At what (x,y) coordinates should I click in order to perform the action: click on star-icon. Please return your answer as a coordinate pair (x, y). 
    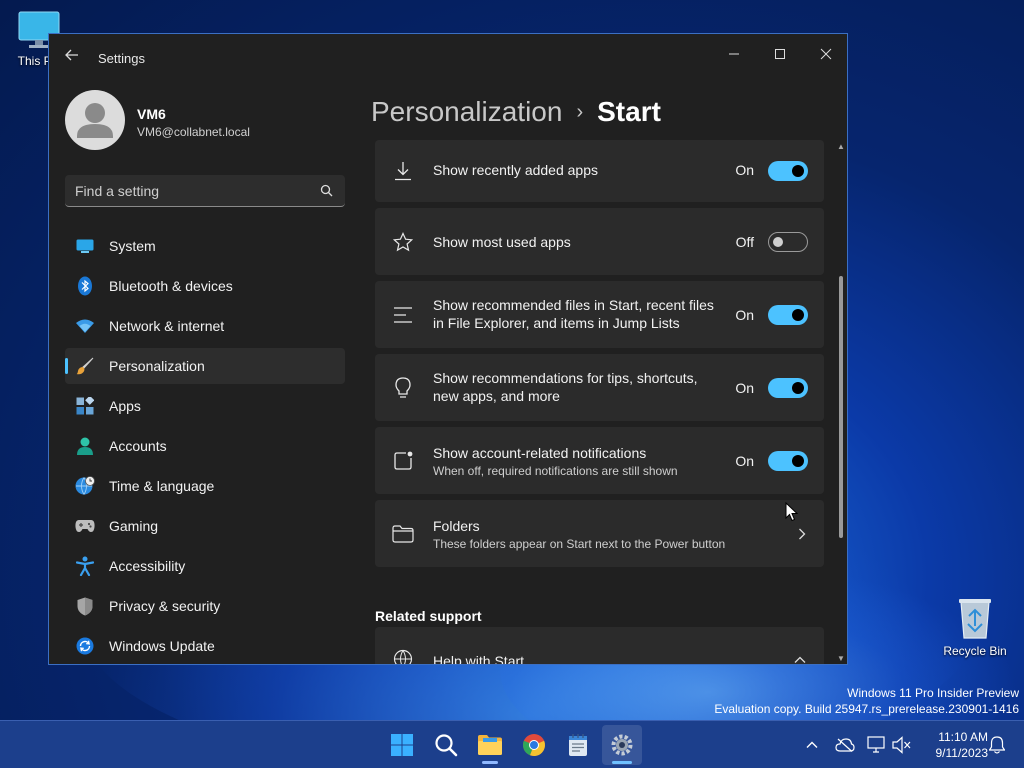
    Looking at the image, I should click on (403, 242).